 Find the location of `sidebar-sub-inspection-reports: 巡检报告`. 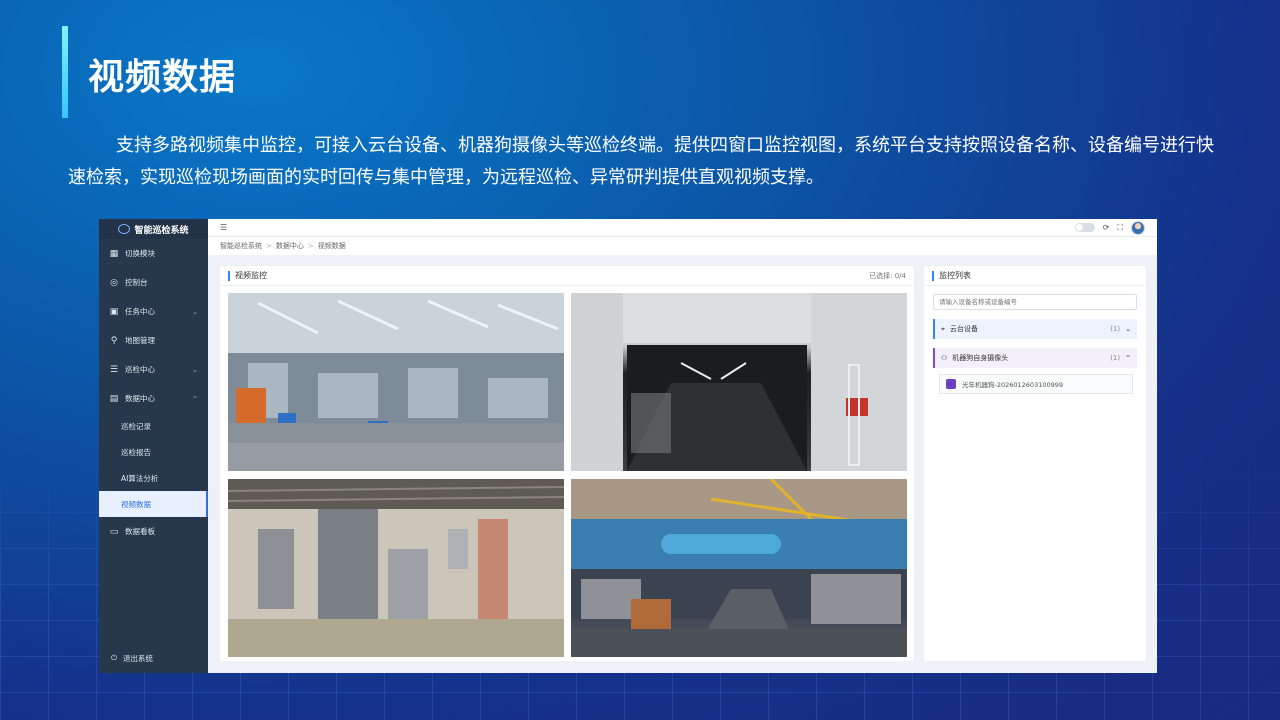

sidebar-sub-inspection-reports: 巡检报告 is located at coordinates (153, 452).